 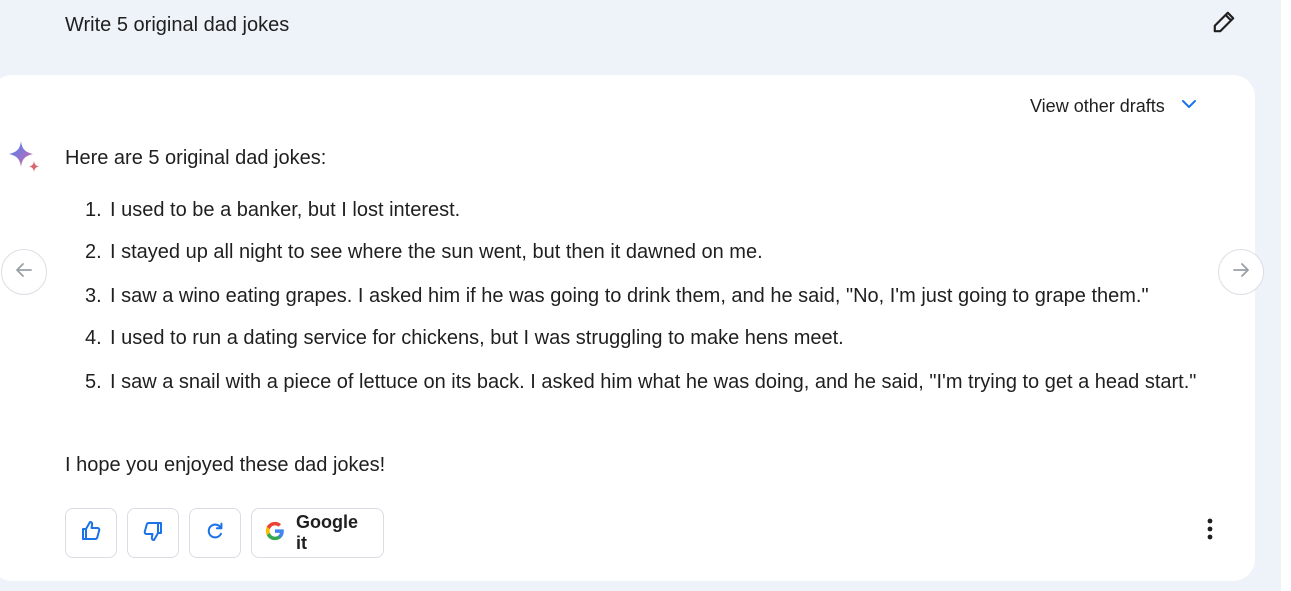 I want to click on sparkle-icon, so click(x=24, y=157).